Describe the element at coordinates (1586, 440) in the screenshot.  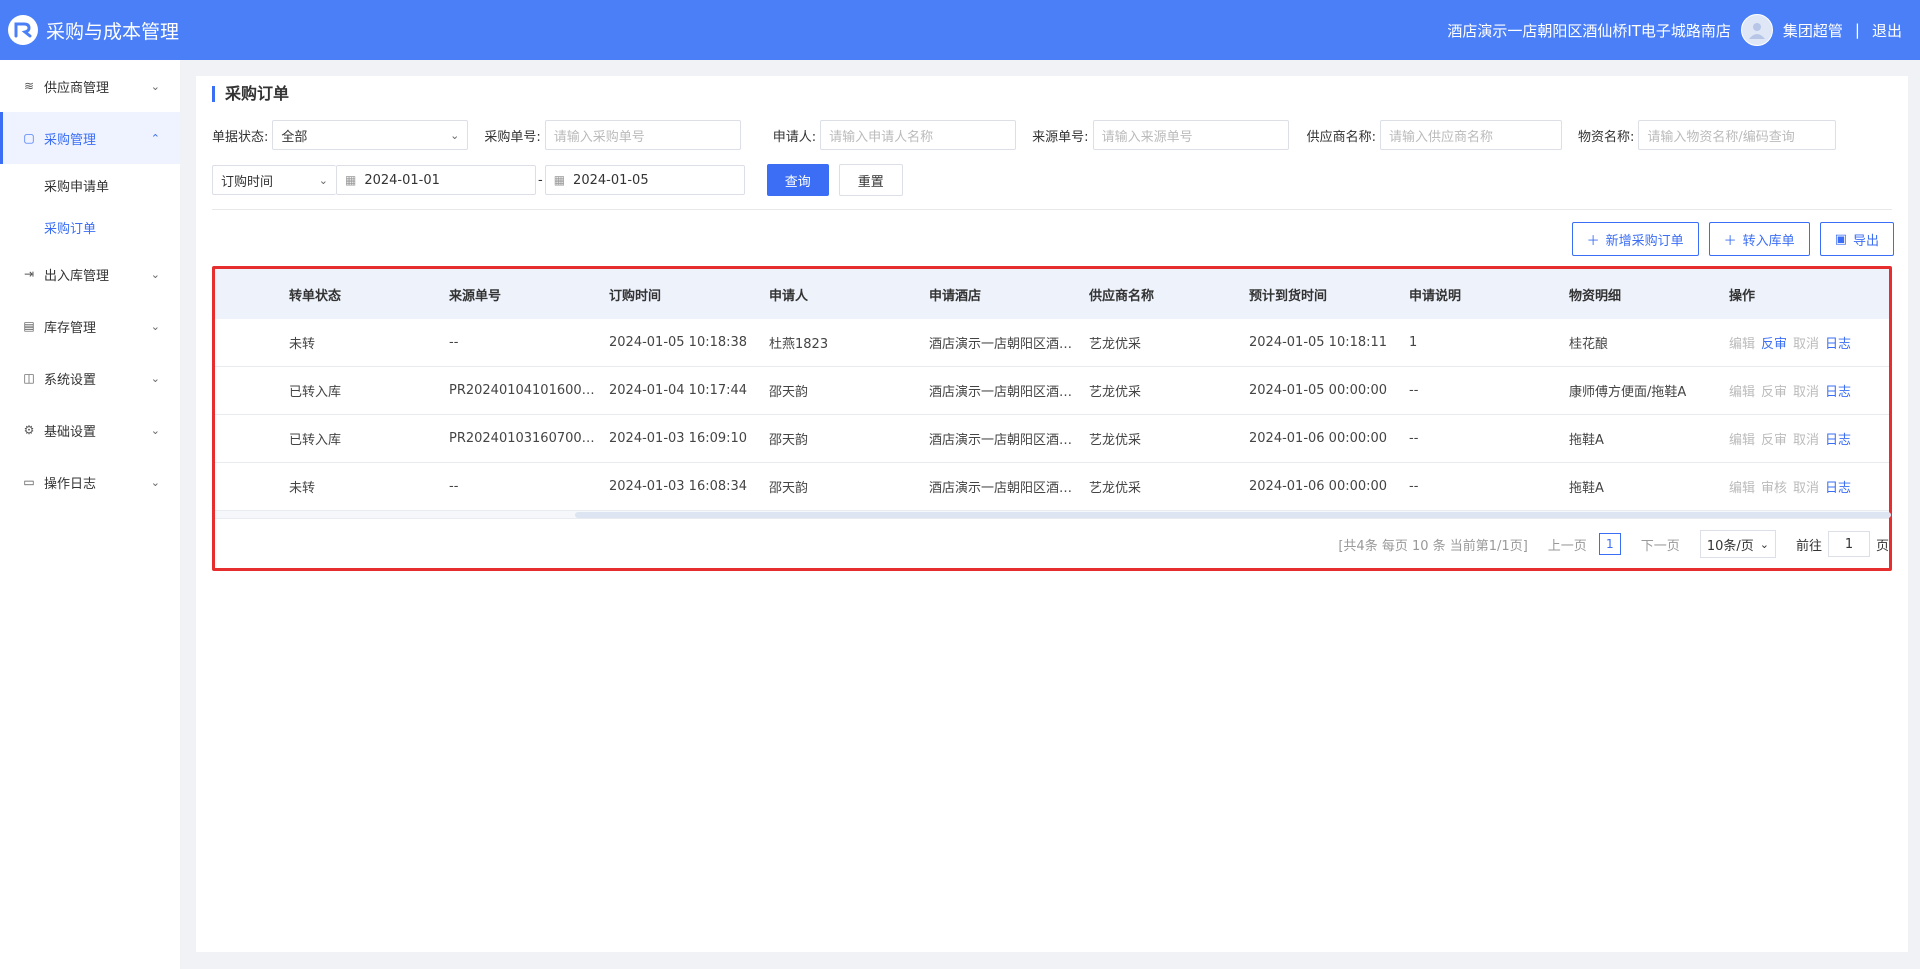
I see `cell-detail: 拖鞋A` at that location.